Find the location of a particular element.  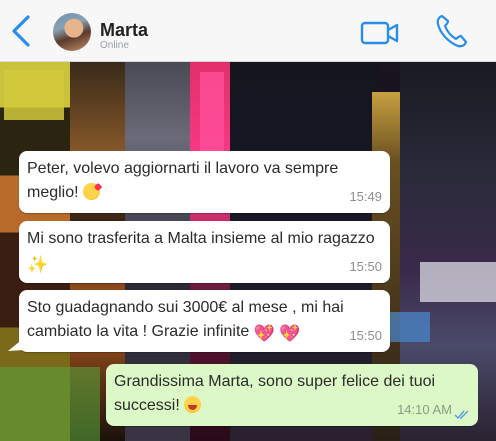

face-blowing-kiss-icon is located at coordinates (92, 191).